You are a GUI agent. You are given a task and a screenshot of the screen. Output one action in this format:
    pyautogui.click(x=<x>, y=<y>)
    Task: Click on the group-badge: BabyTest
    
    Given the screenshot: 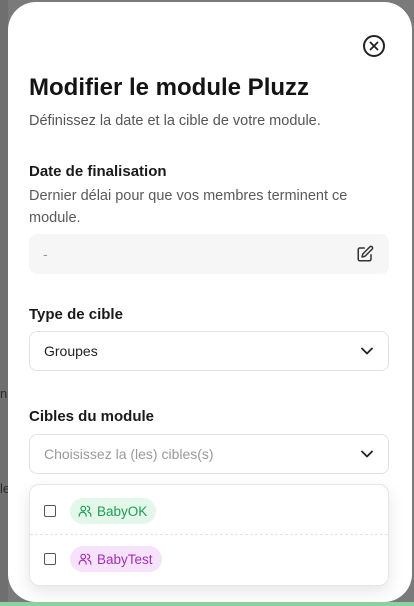 What is the action you would take?
    pyautogui.click(x=116, y=559)
    